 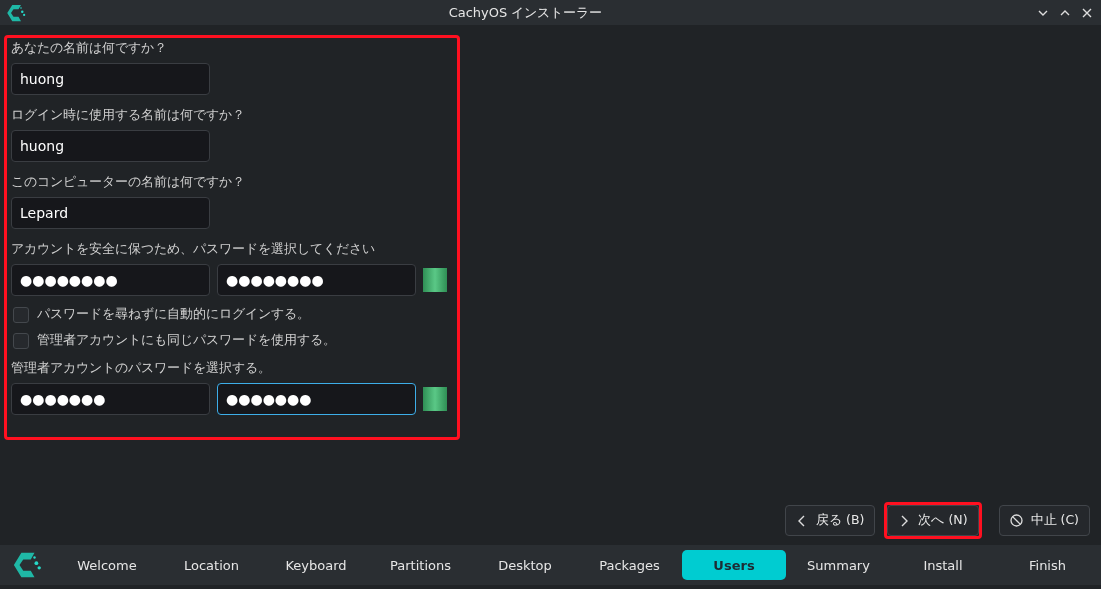 I want to click on field-label: このコンピューターの名前は何ですか？, so click(x=128, y=182).